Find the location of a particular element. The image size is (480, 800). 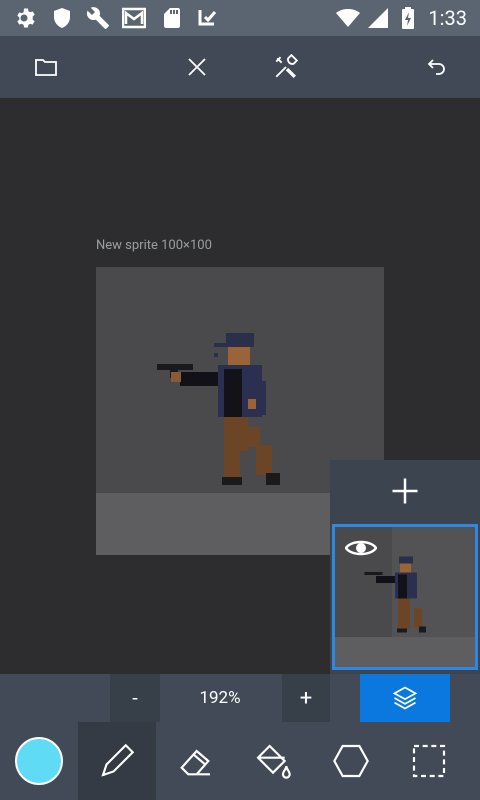

pencil-icon is located at coordinates (118, 760).